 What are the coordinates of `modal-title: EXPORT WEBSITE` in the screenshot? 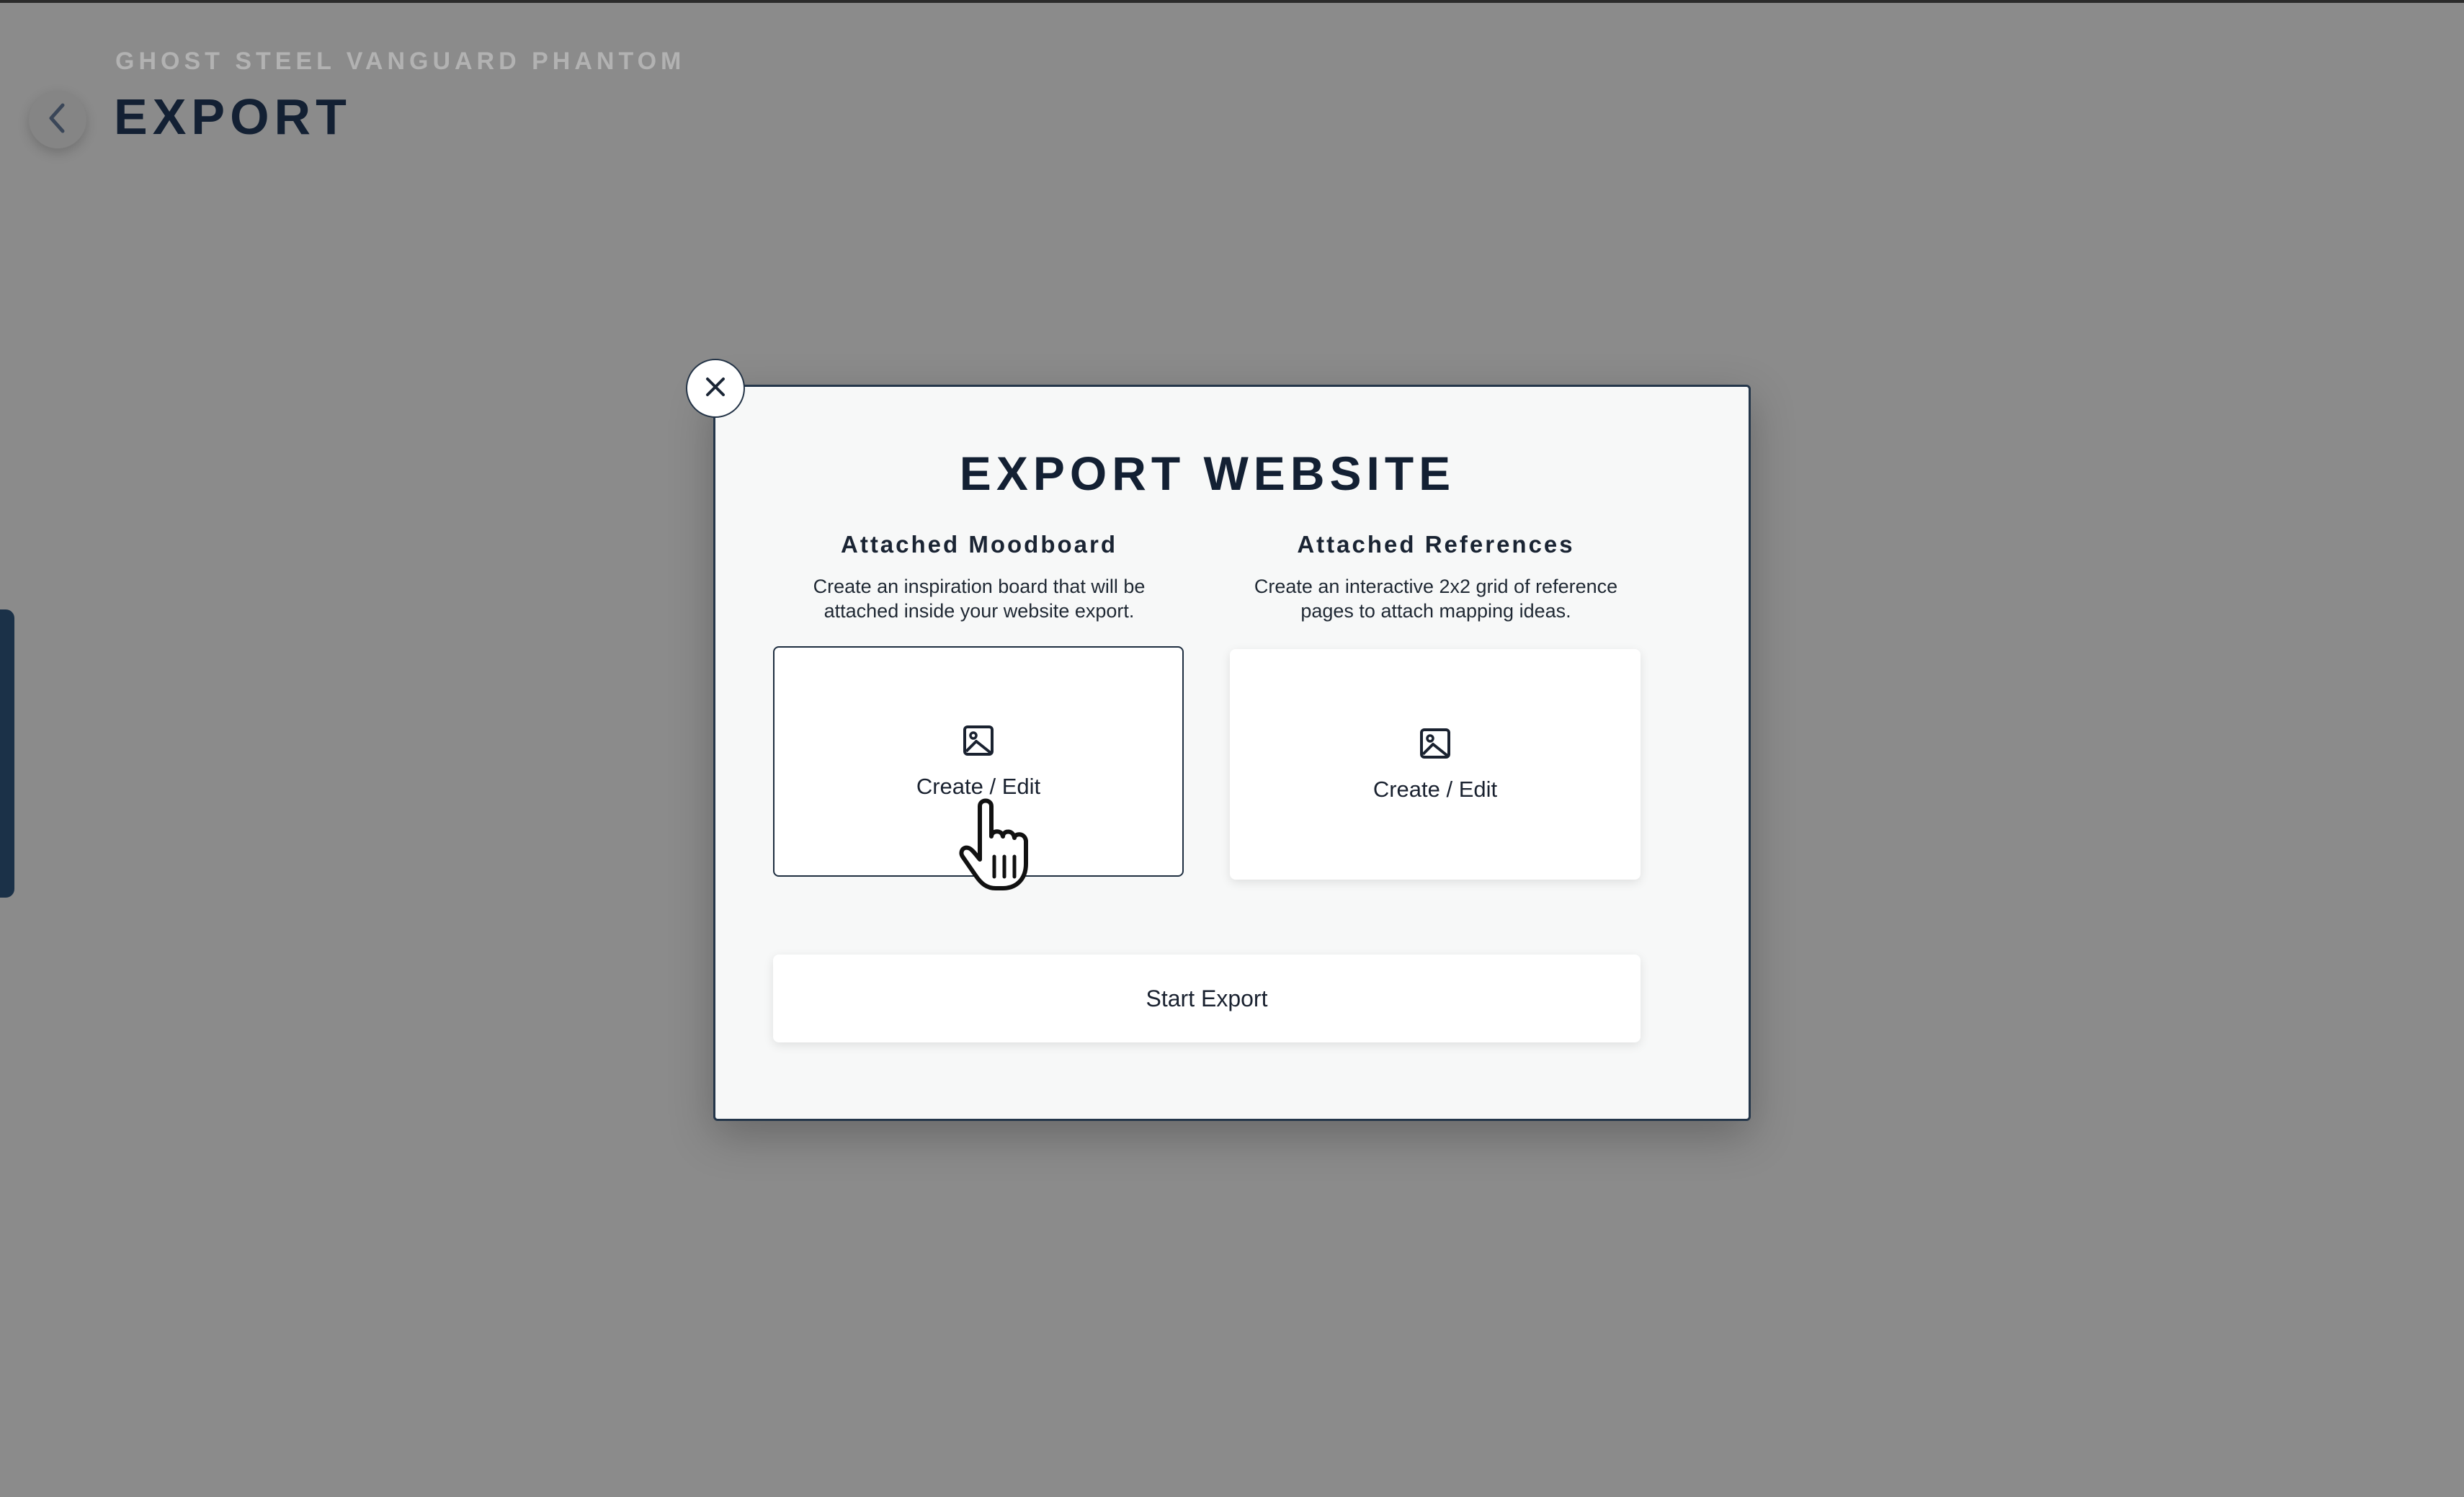 It's located at (1207, 473).